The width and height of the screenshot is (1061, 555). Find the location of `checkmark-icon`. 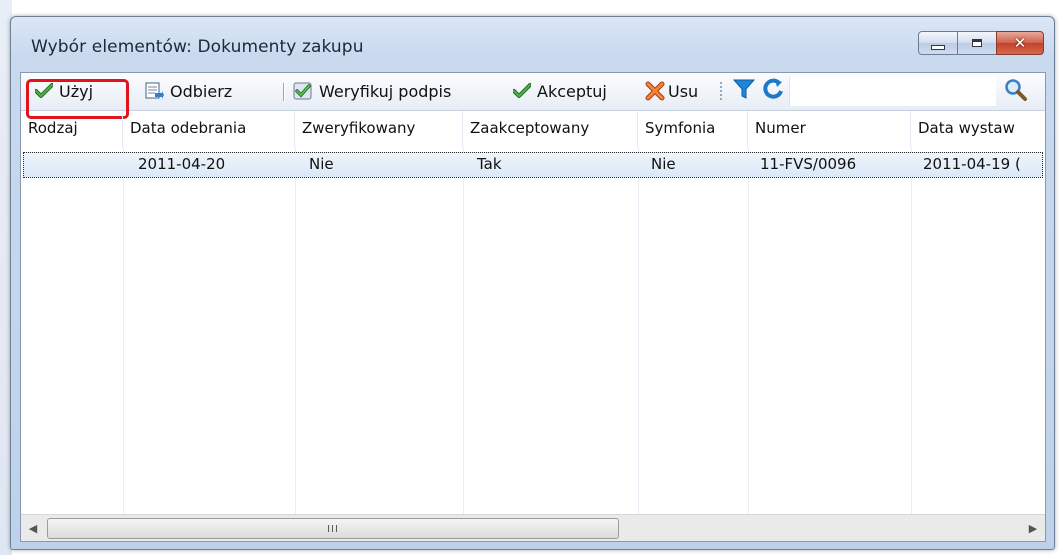

checkmark-icon is located at coordinates (522, 91).